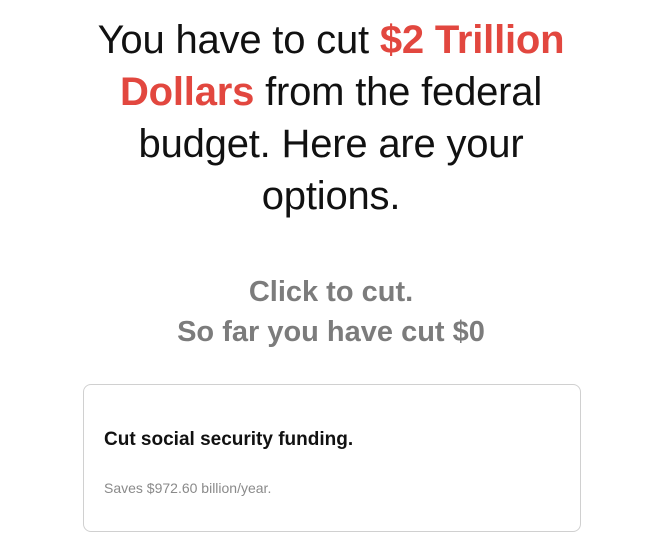 The height and width of the screenshot is (548, 662). I want to click on headline-text: from the federal, so click(398, 92).